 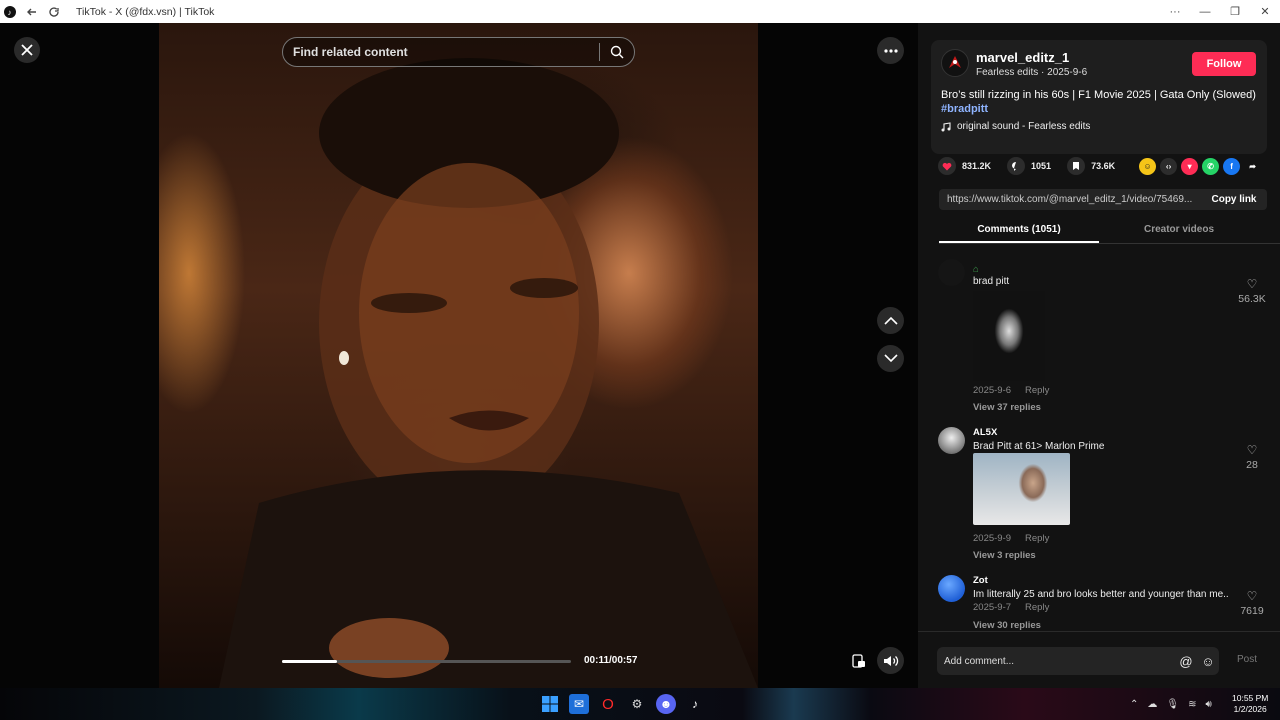 What do you see at coordinates (1039, 446) in the screenshot?
I see `comment-text: Brad Pitt at 61> Marlon Prime` at bounding box center [1039, 446].